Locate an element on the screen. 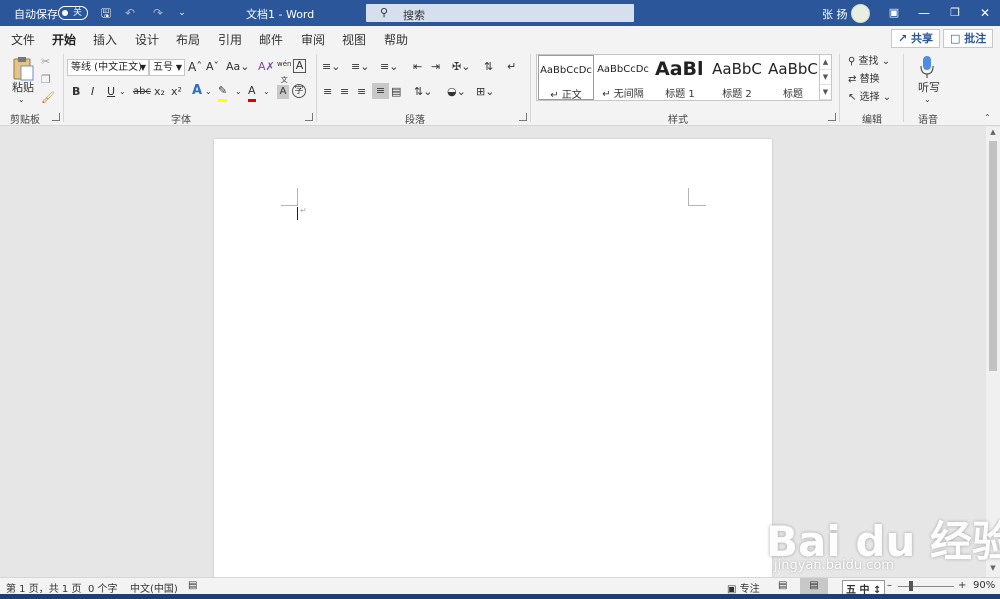  more-styles-icon: ▼ is located at coordinates (825, 92).